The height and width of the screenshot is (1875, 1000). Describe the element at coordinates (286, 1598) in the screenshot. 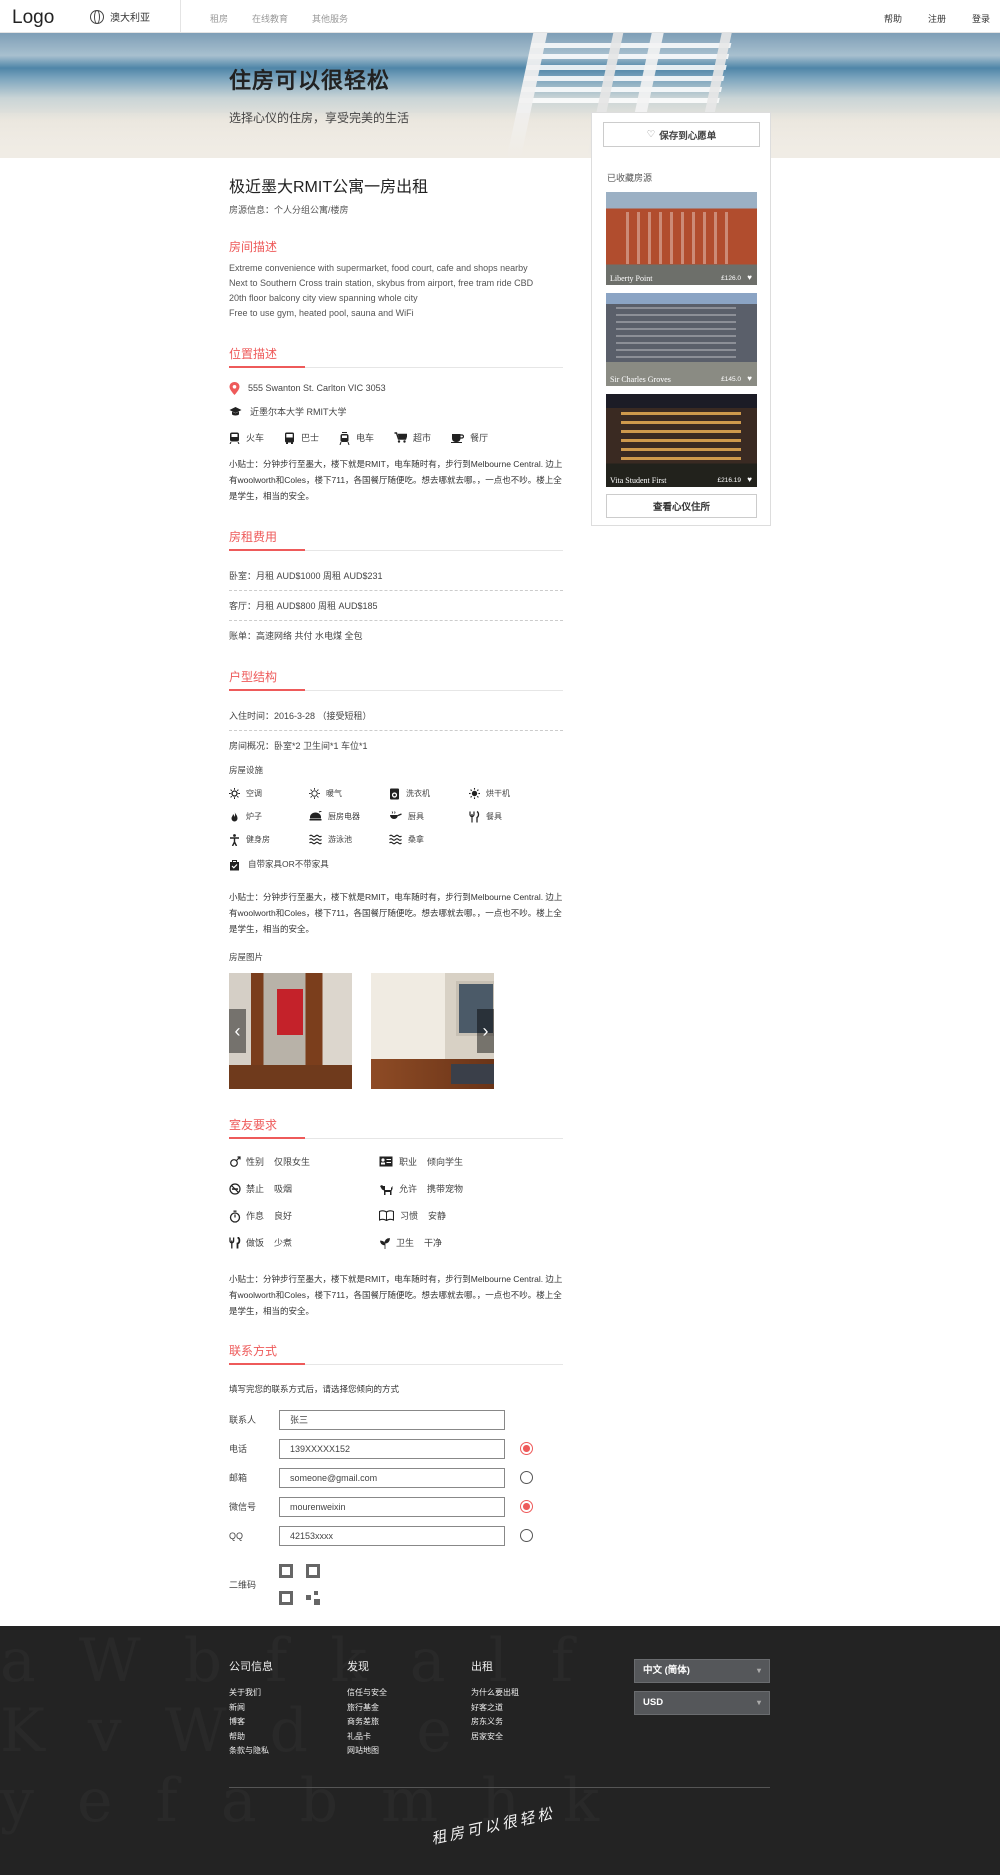

I see `qr-finder` at that location.